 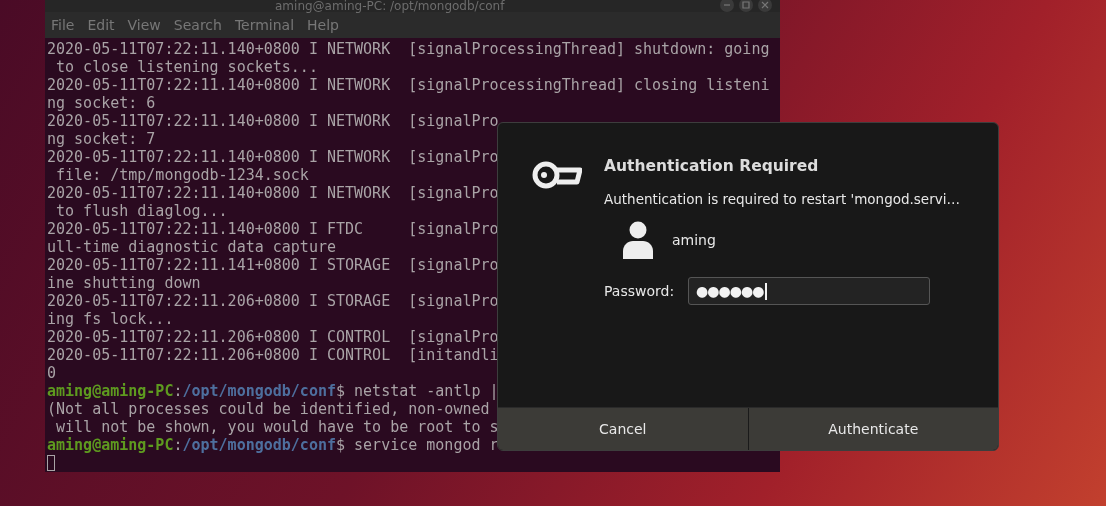 What do you see at coordinates (809, 291) in the screenshot?
I see `password-field: ●●●●●●` at bounding box center [809, 291].